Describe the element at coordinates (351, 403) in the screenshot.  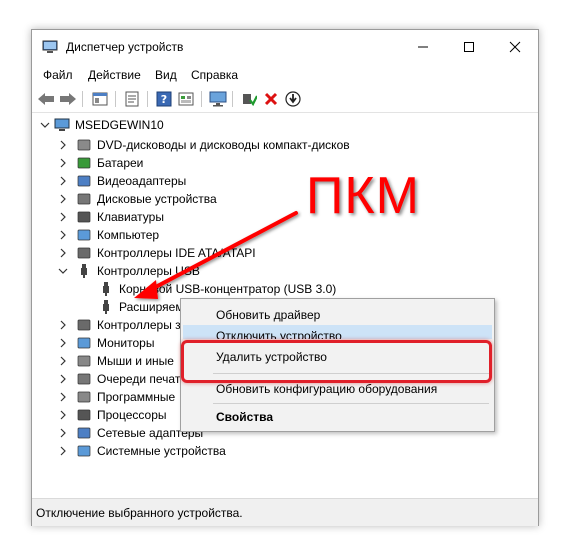
I see `context-separator` at that location.